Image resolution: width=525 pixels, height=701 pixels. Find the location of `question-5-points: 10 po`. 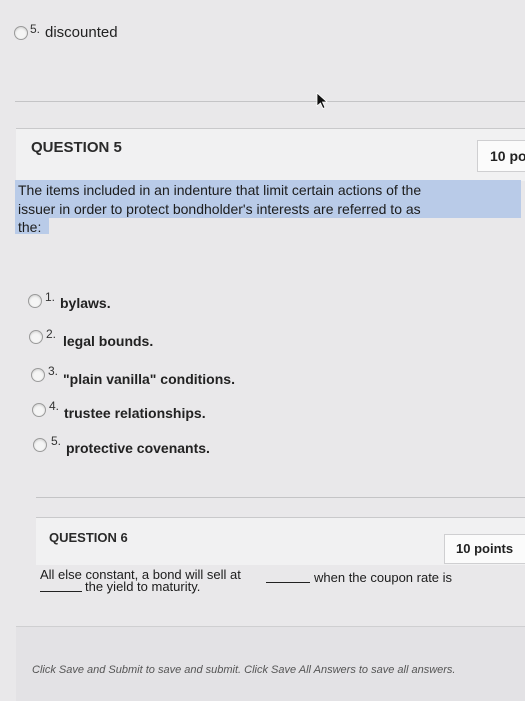

question-5-points: 10 po is located at coordinates (501, 156).